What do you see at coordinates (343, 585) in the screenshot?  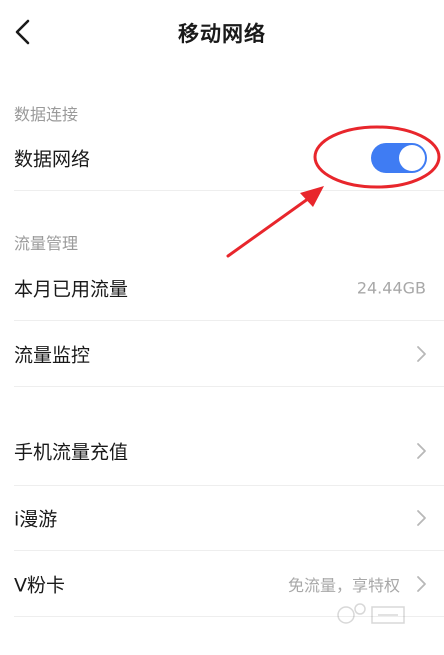 I see `vcard-value: 免流量，享特权` at bounding box center [343, 585].